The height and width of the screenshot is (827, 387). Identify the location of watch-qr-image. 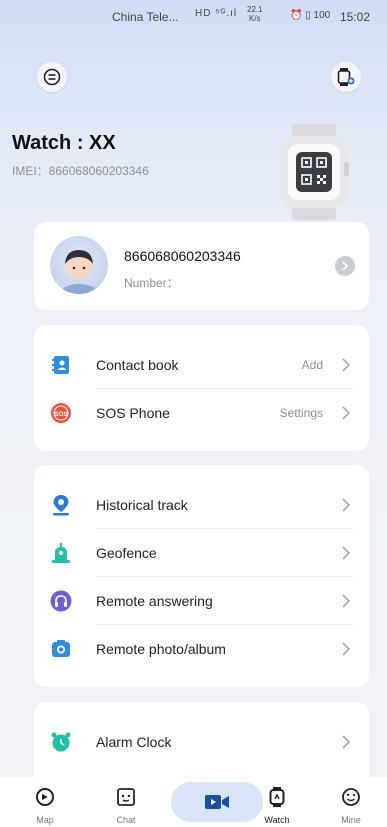
(314, 172).